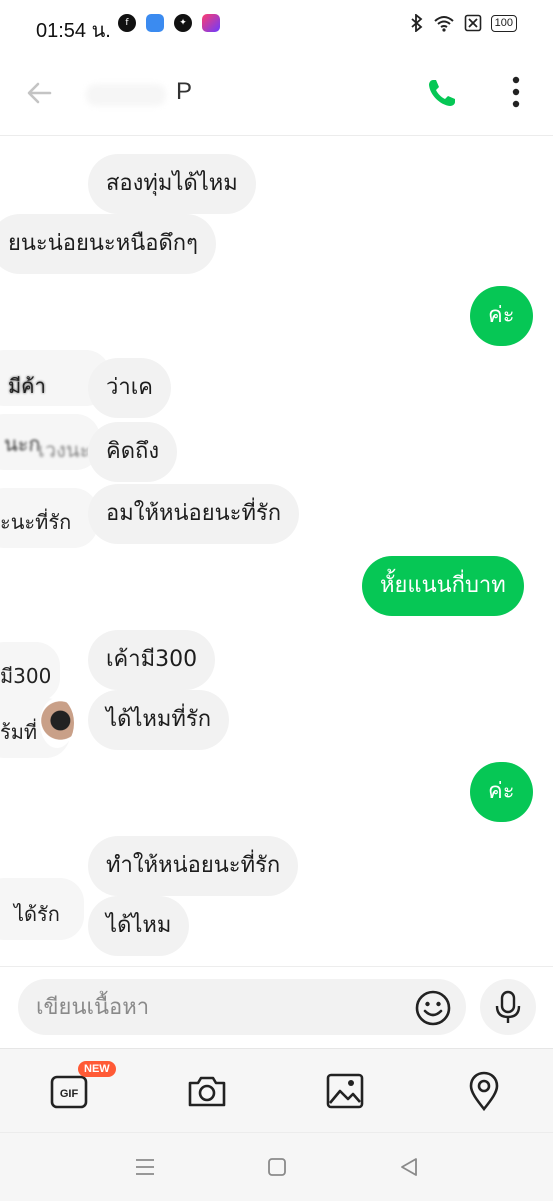 The width and height of the screenshot is (553, 1201). I want to click on status-time: 01:54 น., so click(73, 31).